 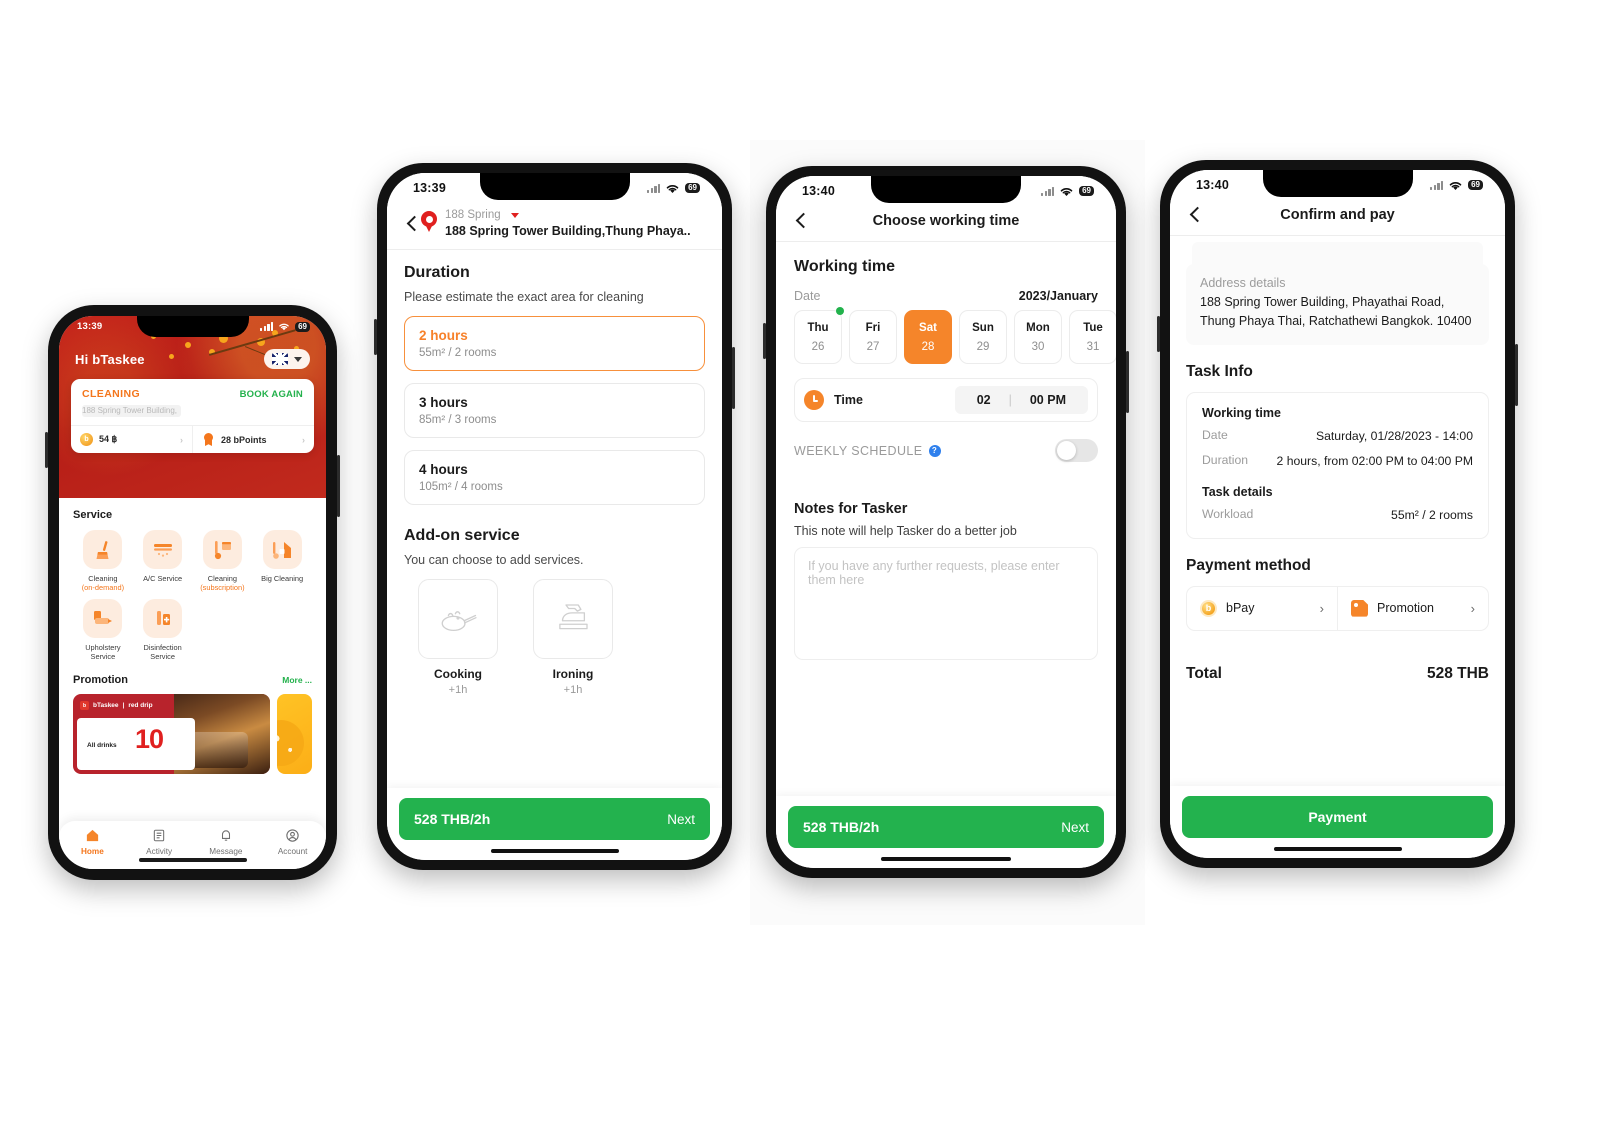 What do you see at coordinates (946, 400) in the screenshot?
I see `time-picker-row: Time 02 | 00 PM` at bounding box center [946, 400].